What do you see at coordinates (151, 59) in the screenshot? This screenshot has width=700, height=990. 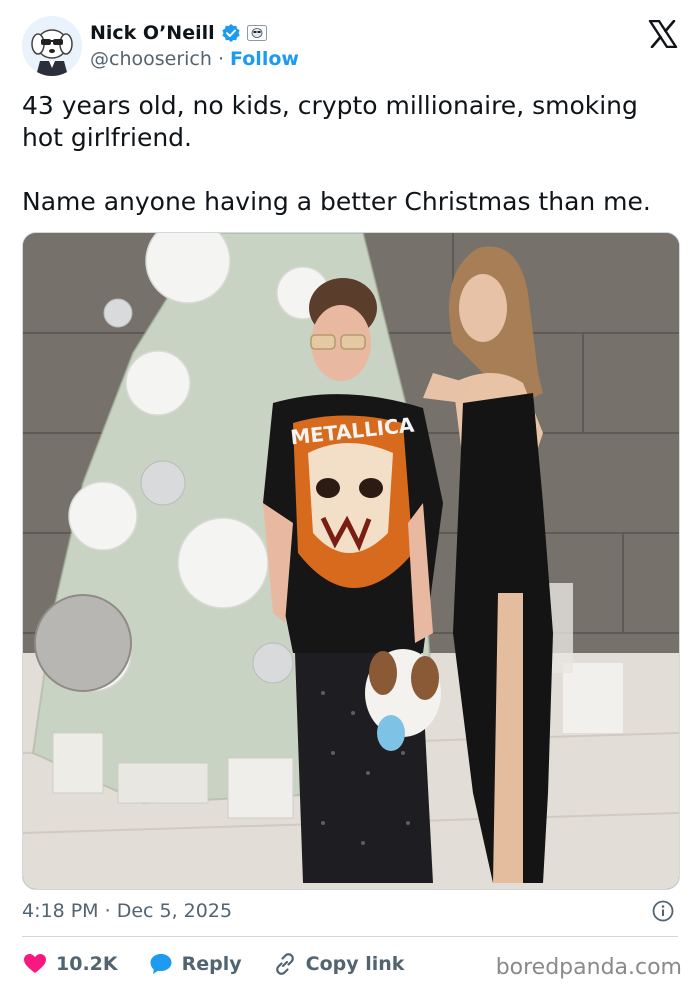 I see `author-handle: @chooserich` at bounding box center [151, 59].